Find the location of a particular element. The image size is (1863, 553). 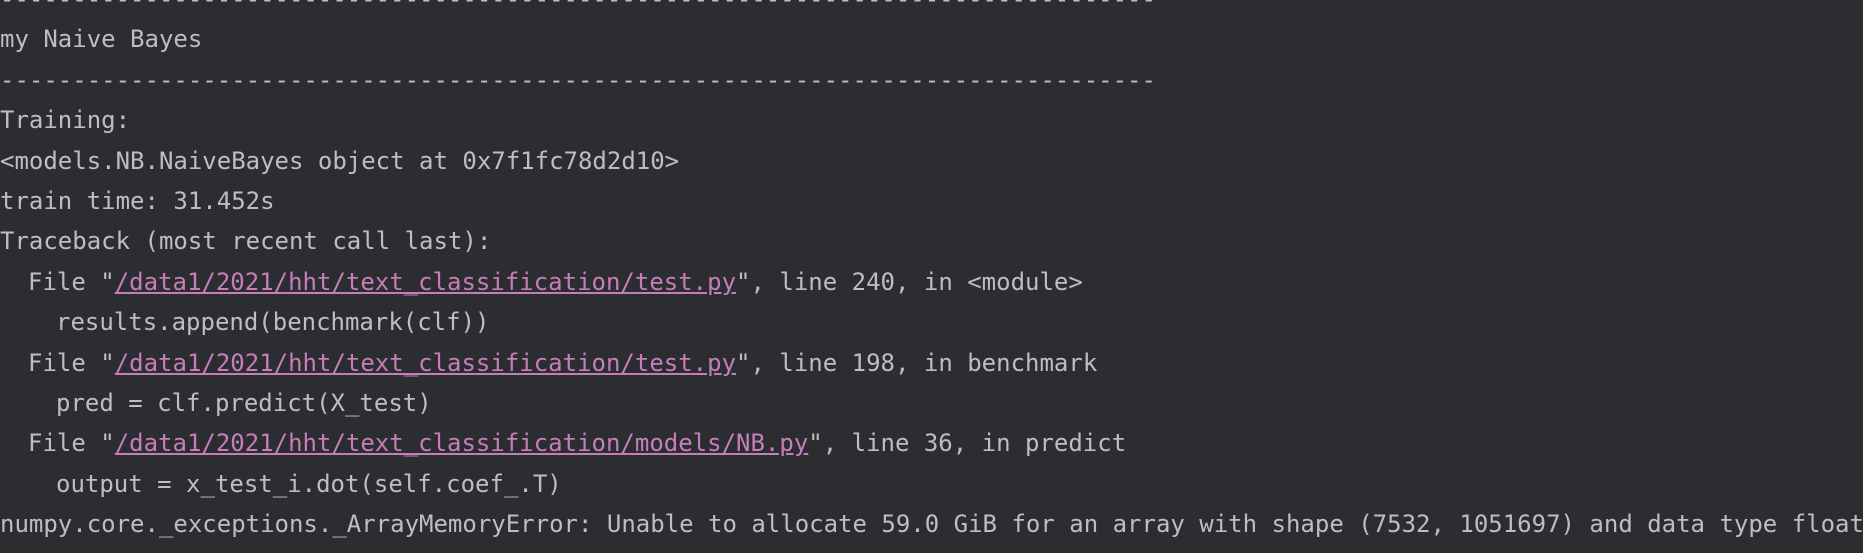

training-label: Training: is located at coordinates (65, 120).